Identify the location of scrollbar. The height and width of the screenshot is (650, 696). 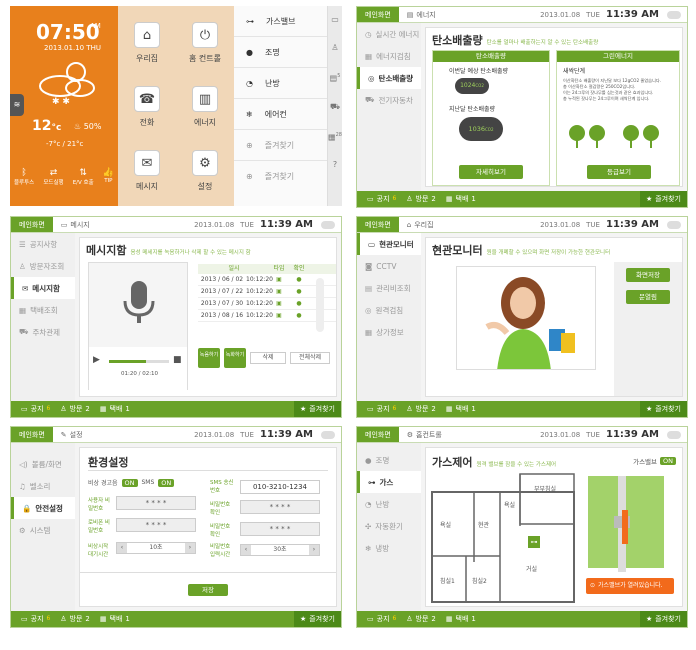
(320, 305).